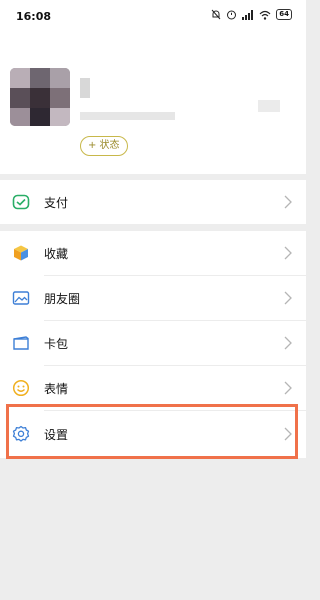  I want to click on menu-label-favorites: 收藏, so click(56, 253).